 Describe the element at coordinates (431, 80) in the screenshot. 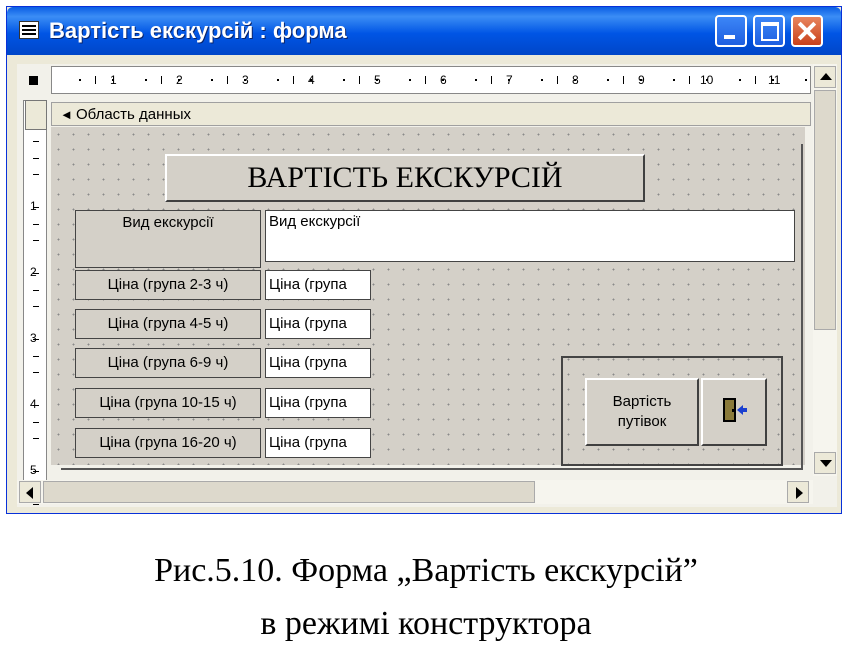

I see `horizontal-ruler: 1 2 3 4 5 6 7 8 9 10 11` at that location.